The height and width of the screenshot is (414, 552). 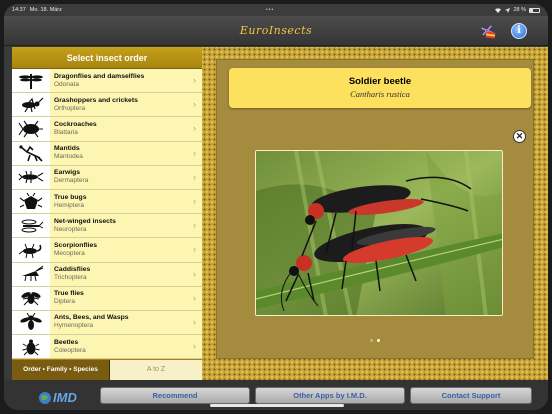 I want to click on wasp-icon, so click(x=31, y=322).